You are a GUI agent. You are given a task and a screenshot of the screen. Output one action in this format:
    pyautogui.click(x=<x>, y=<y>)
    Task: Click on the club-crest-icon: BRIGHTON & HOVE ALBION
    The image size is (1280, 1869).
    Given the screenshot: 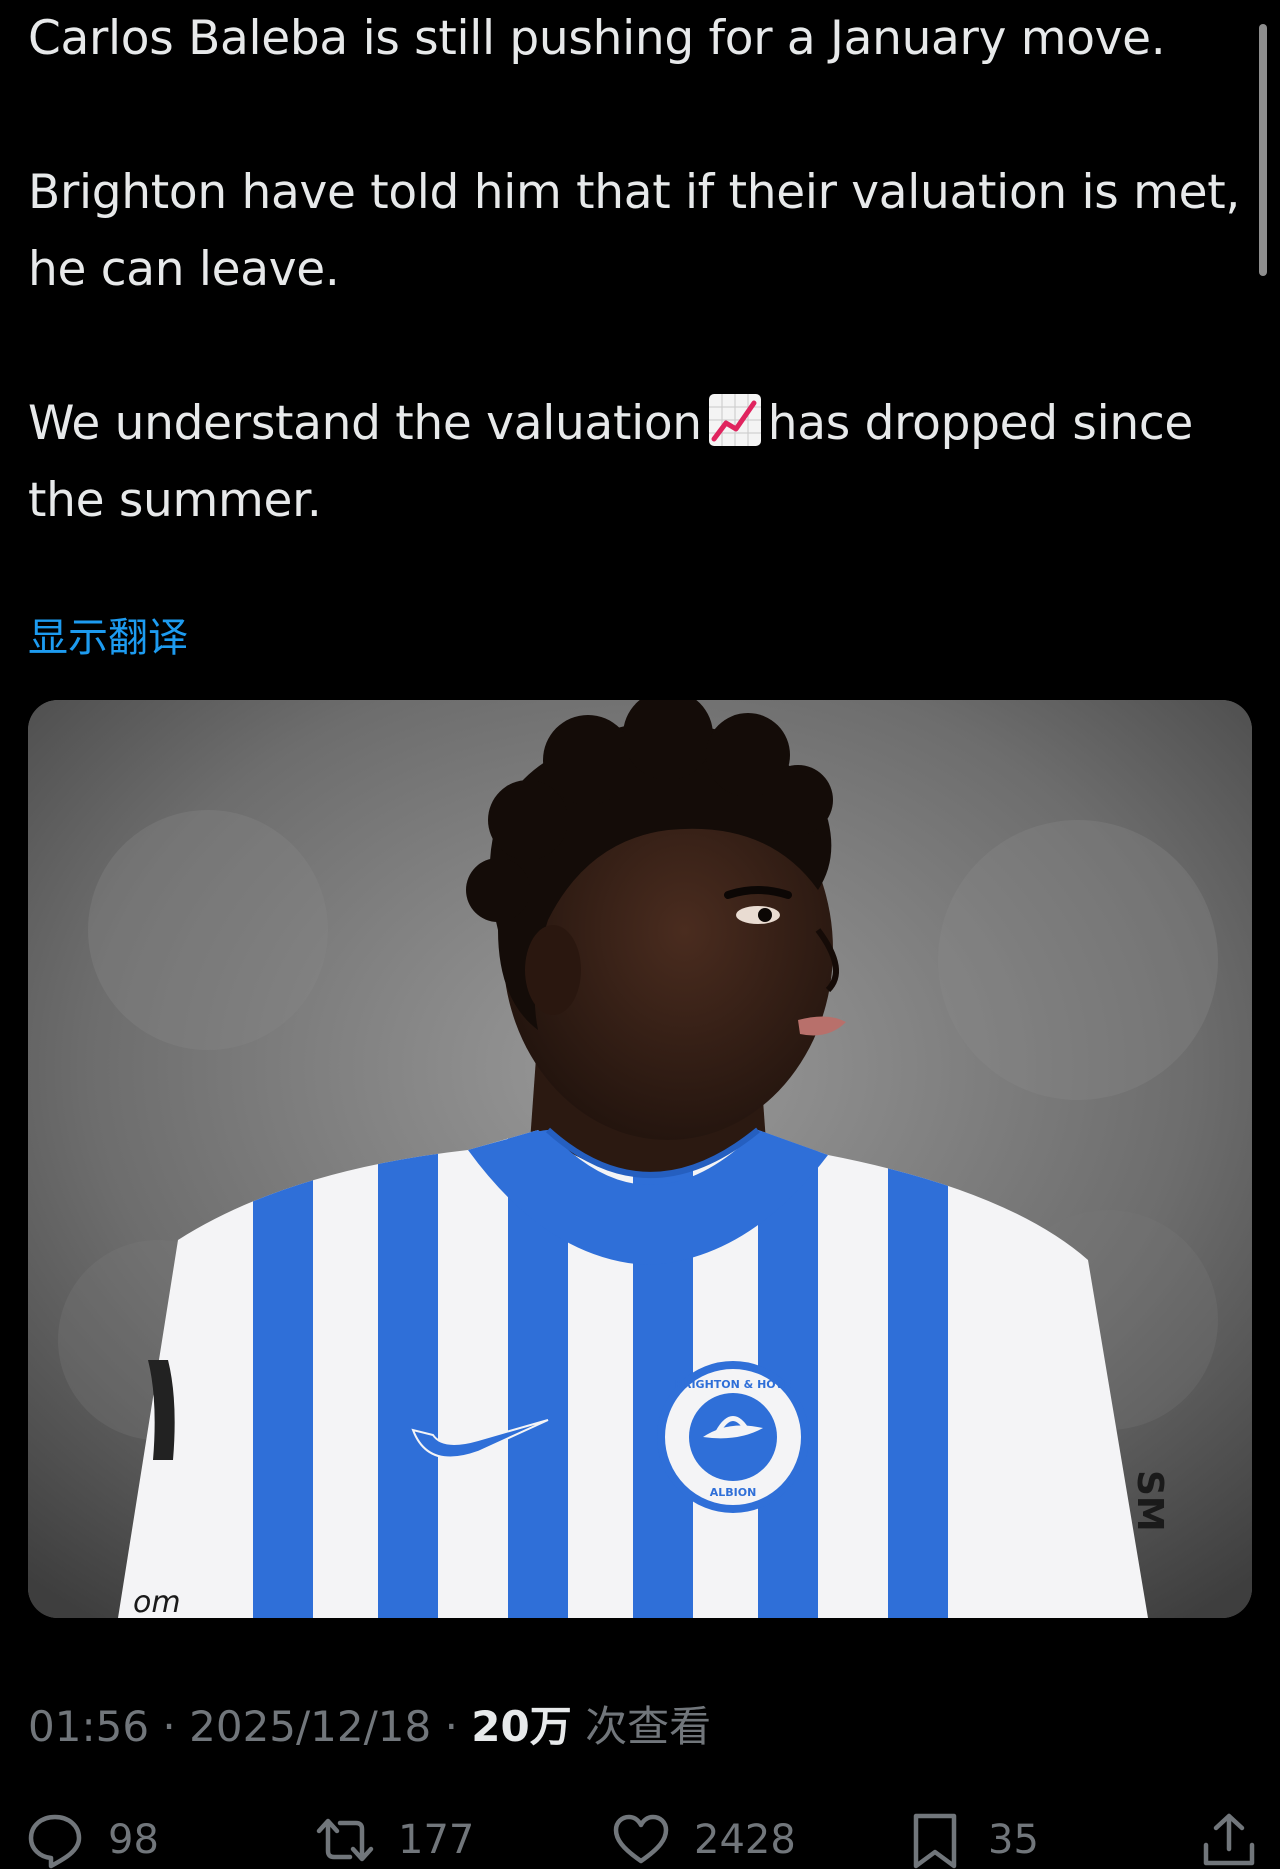 What is the action you would take?
    pyautogui.click(x=733, y=1437)
    